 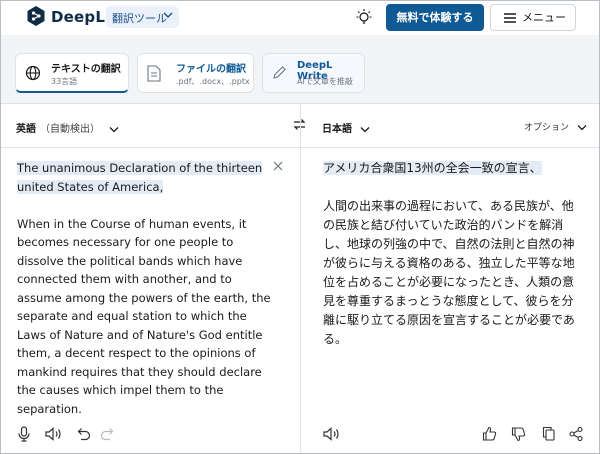 What do you see at coordinates (325, 81) in the screenshot?
I see `tab-subtitle: AIで文章を推敲` at bounding box center [325, 81].